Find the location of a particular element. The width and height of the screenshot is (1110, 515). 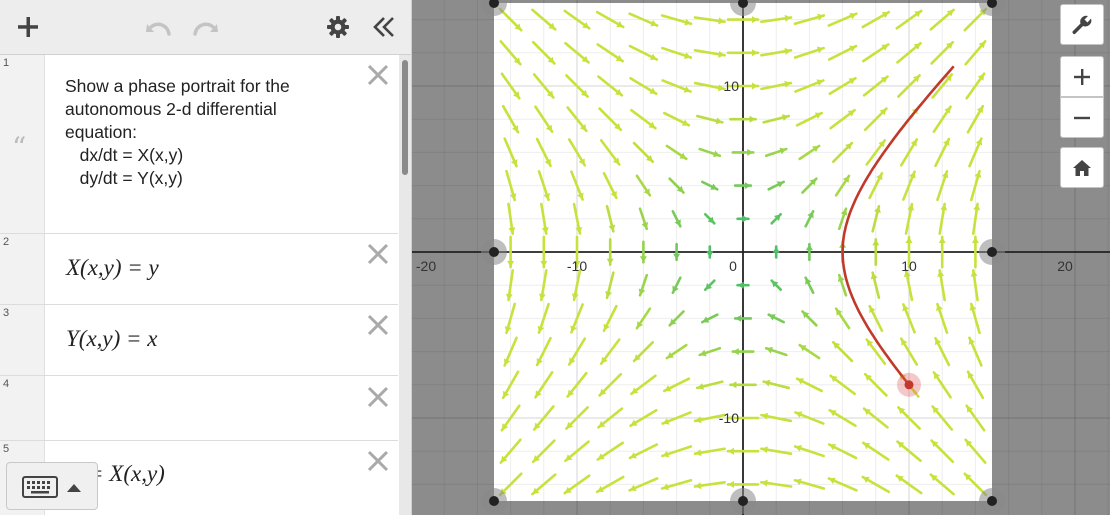

graph-settings-button is located at coordinates (1082, 24).